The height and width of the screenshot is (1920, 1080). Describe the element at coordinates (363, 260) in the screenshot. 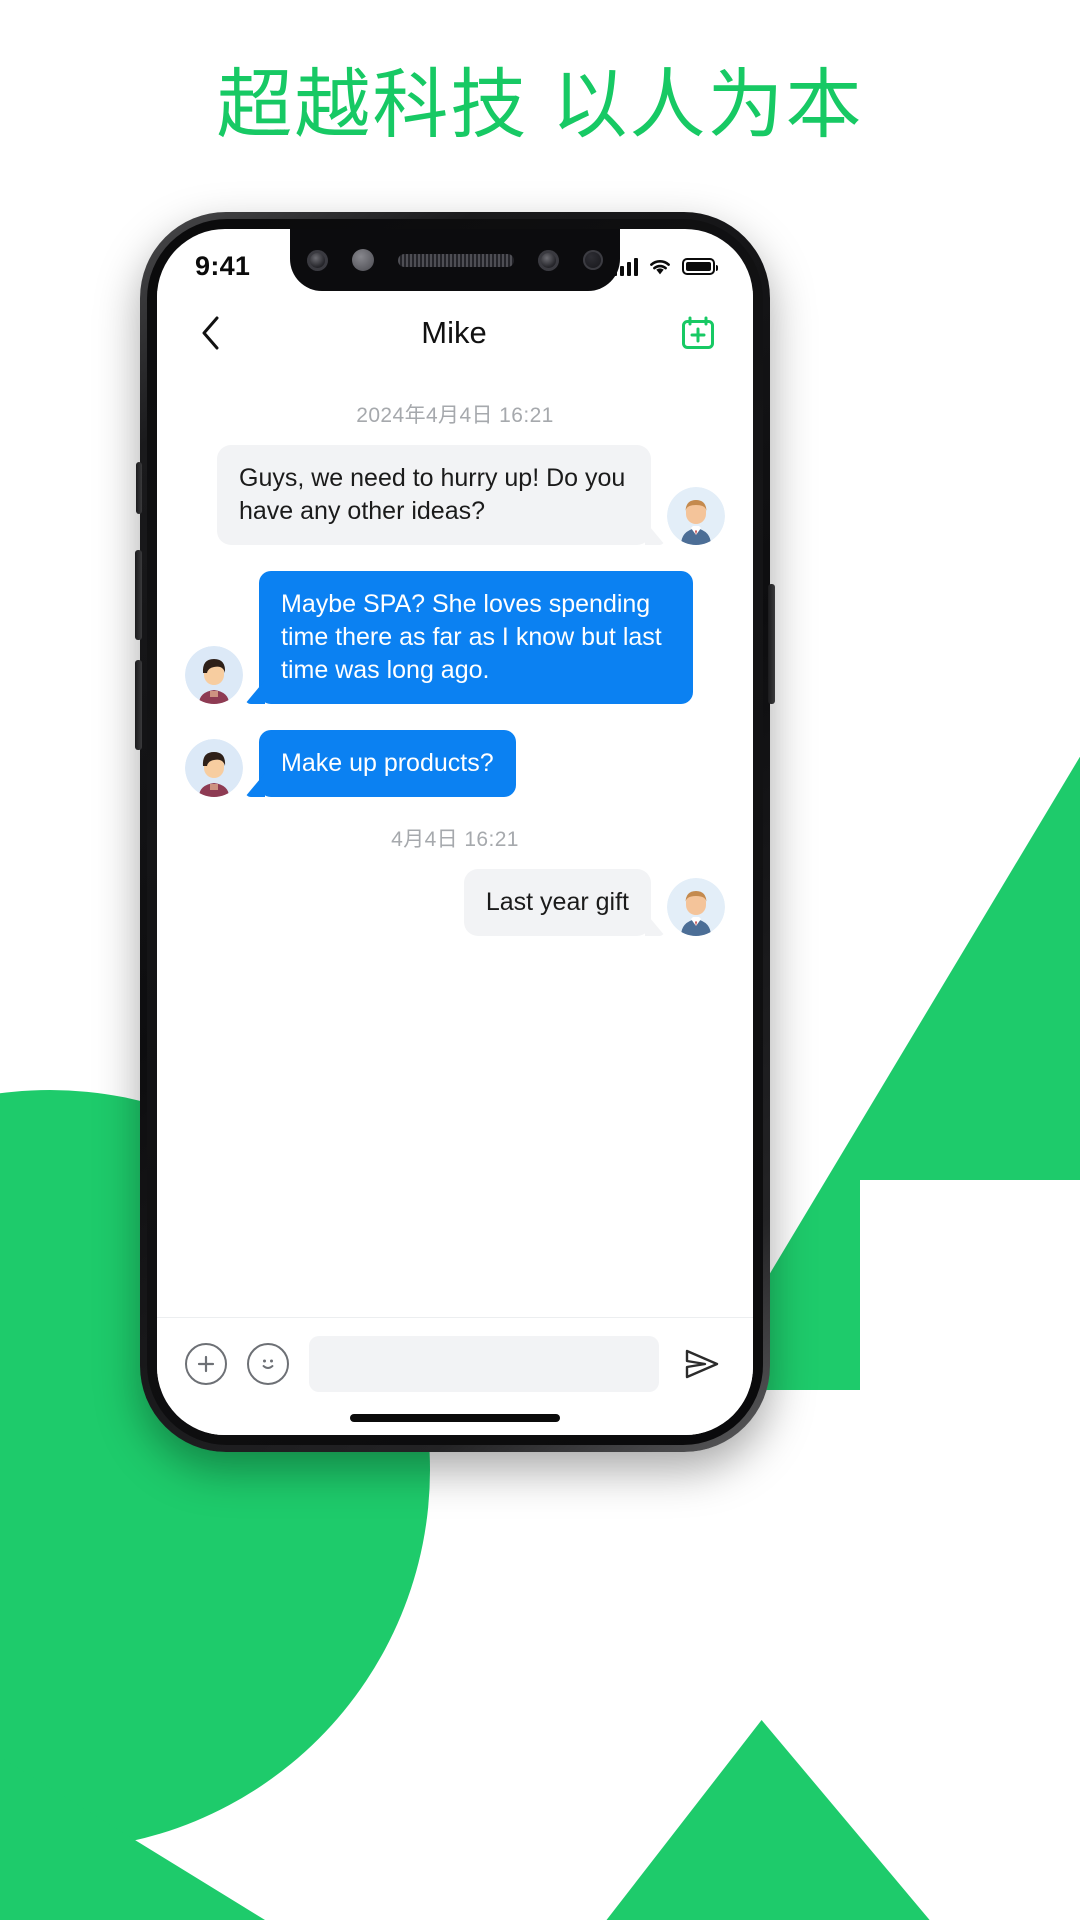

I see `proximity-sensor-icon` at that location.